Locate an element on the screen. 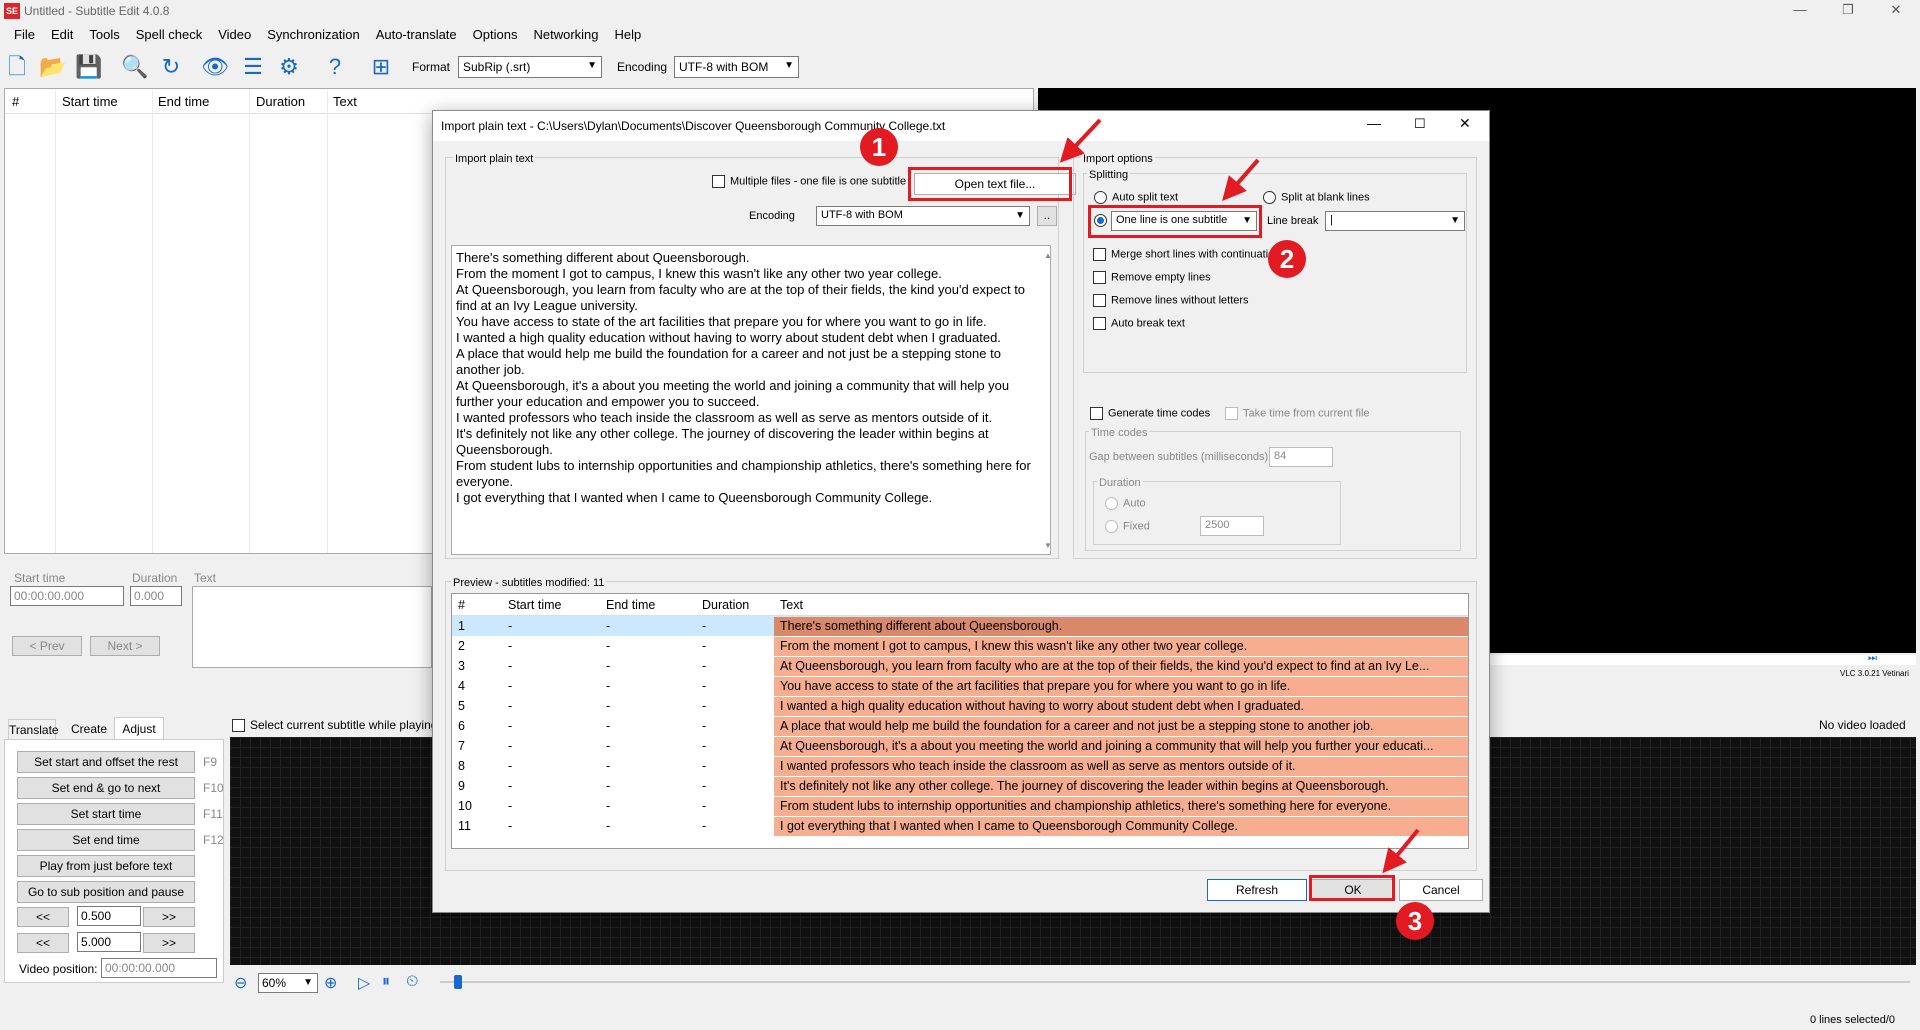 This screenshot has width=1920, height=1030. annotation-arrows is located at coordinates (1239, 496).